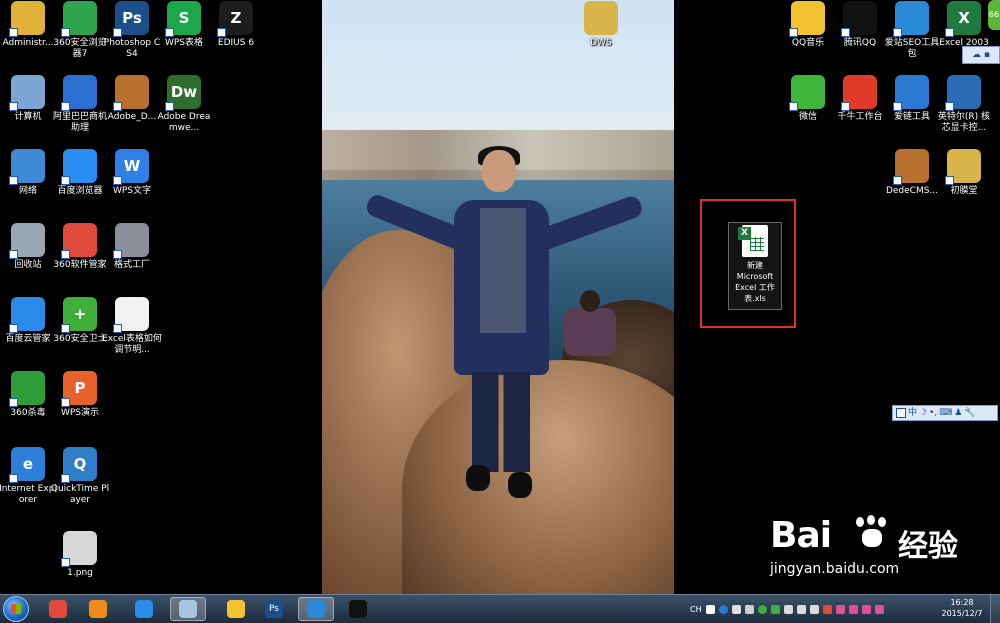  Describe the element at coordinates (911, 167) in the screenshot. I see `winrar-icon` at that location.